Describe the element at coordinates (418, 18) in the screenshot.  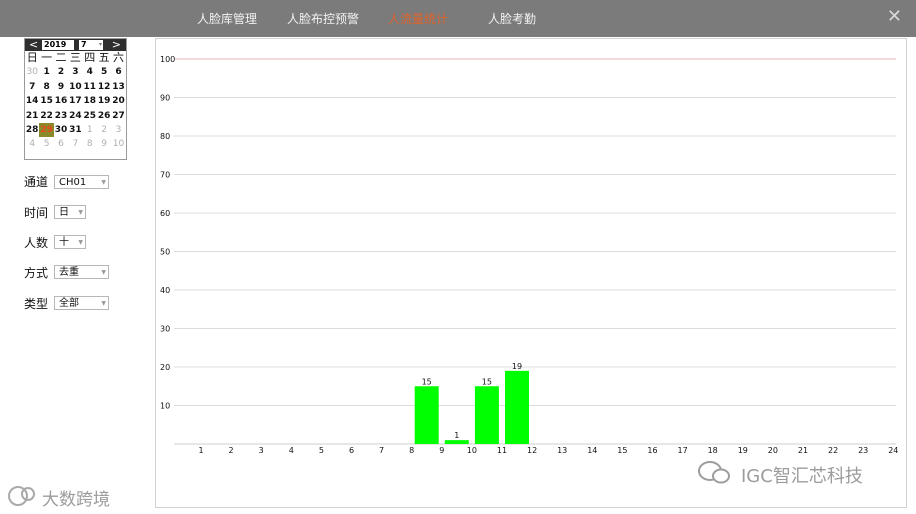
I see `tab-people-flow: 人流量统计` at that location.